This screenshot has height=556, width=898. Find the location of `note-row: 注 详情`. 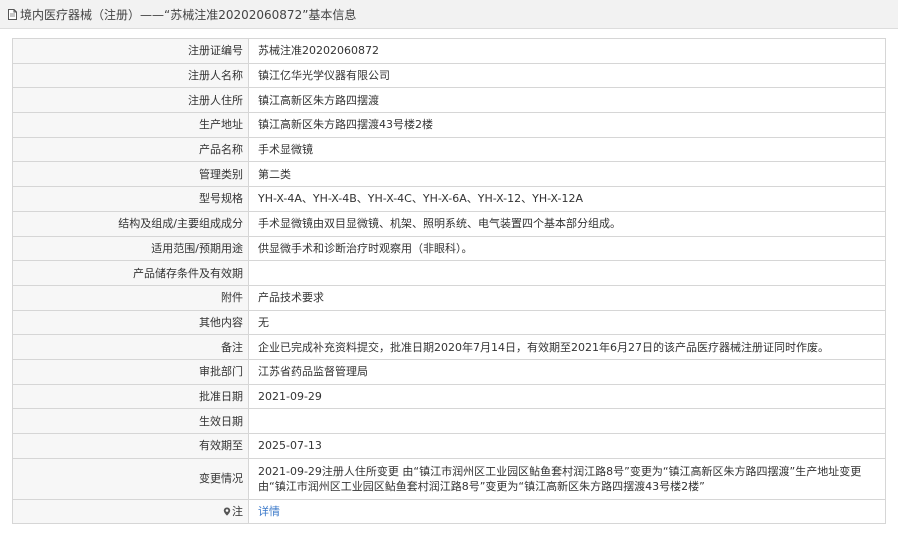

note-row: 注 详情 is located at coordinates (449, 511).